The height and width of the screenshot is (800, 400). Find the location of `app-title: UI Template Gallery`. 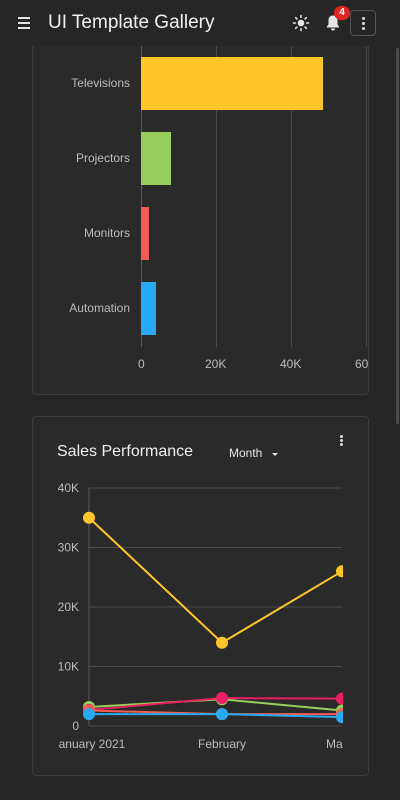

app-title: UI Template Gallery is located at coordinates (131, 22).